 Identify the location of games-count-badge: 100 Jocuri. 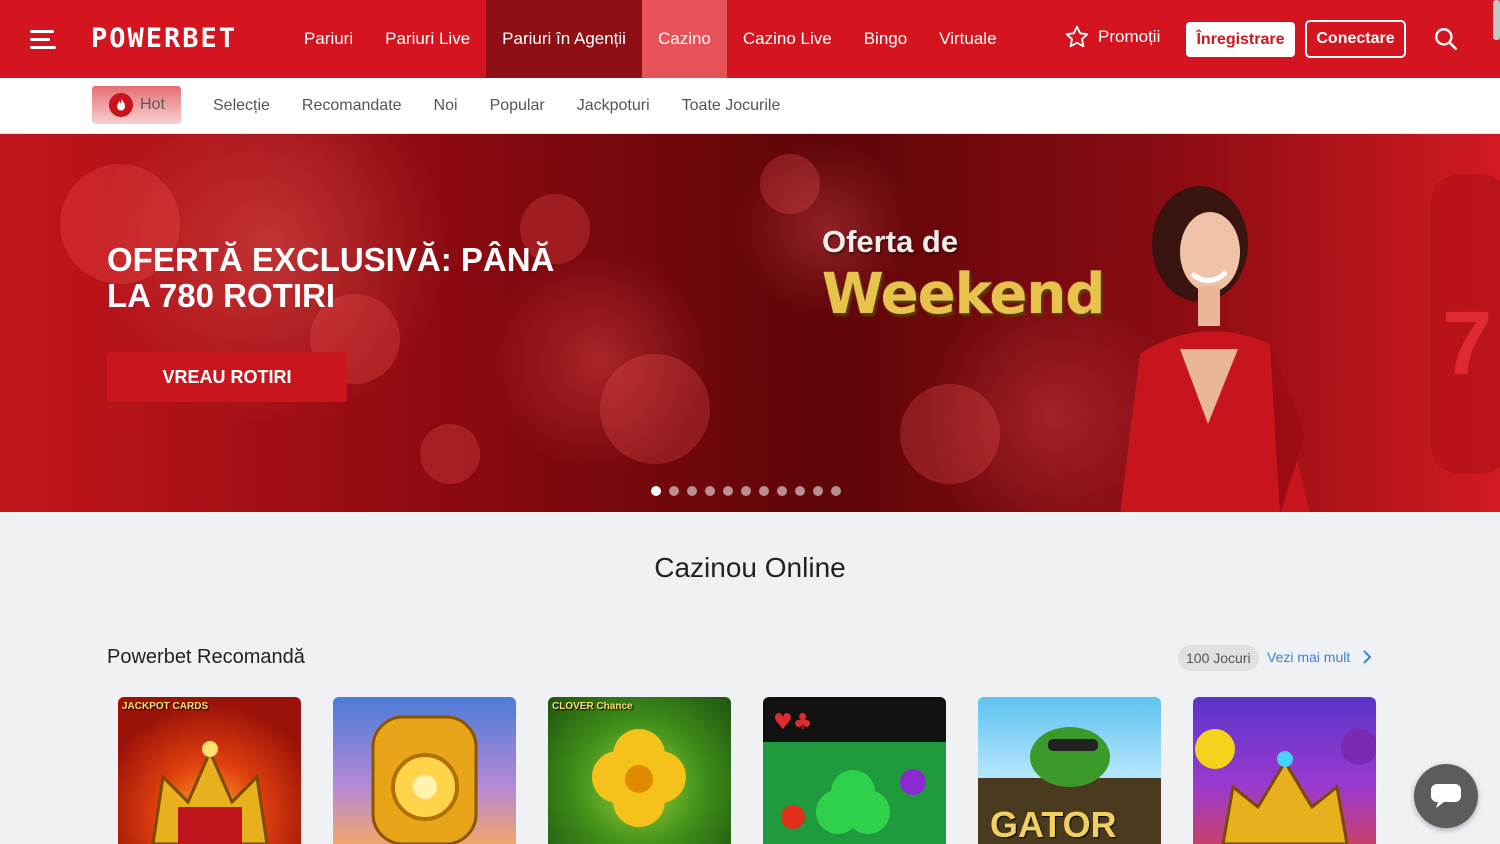
(1218, 658).